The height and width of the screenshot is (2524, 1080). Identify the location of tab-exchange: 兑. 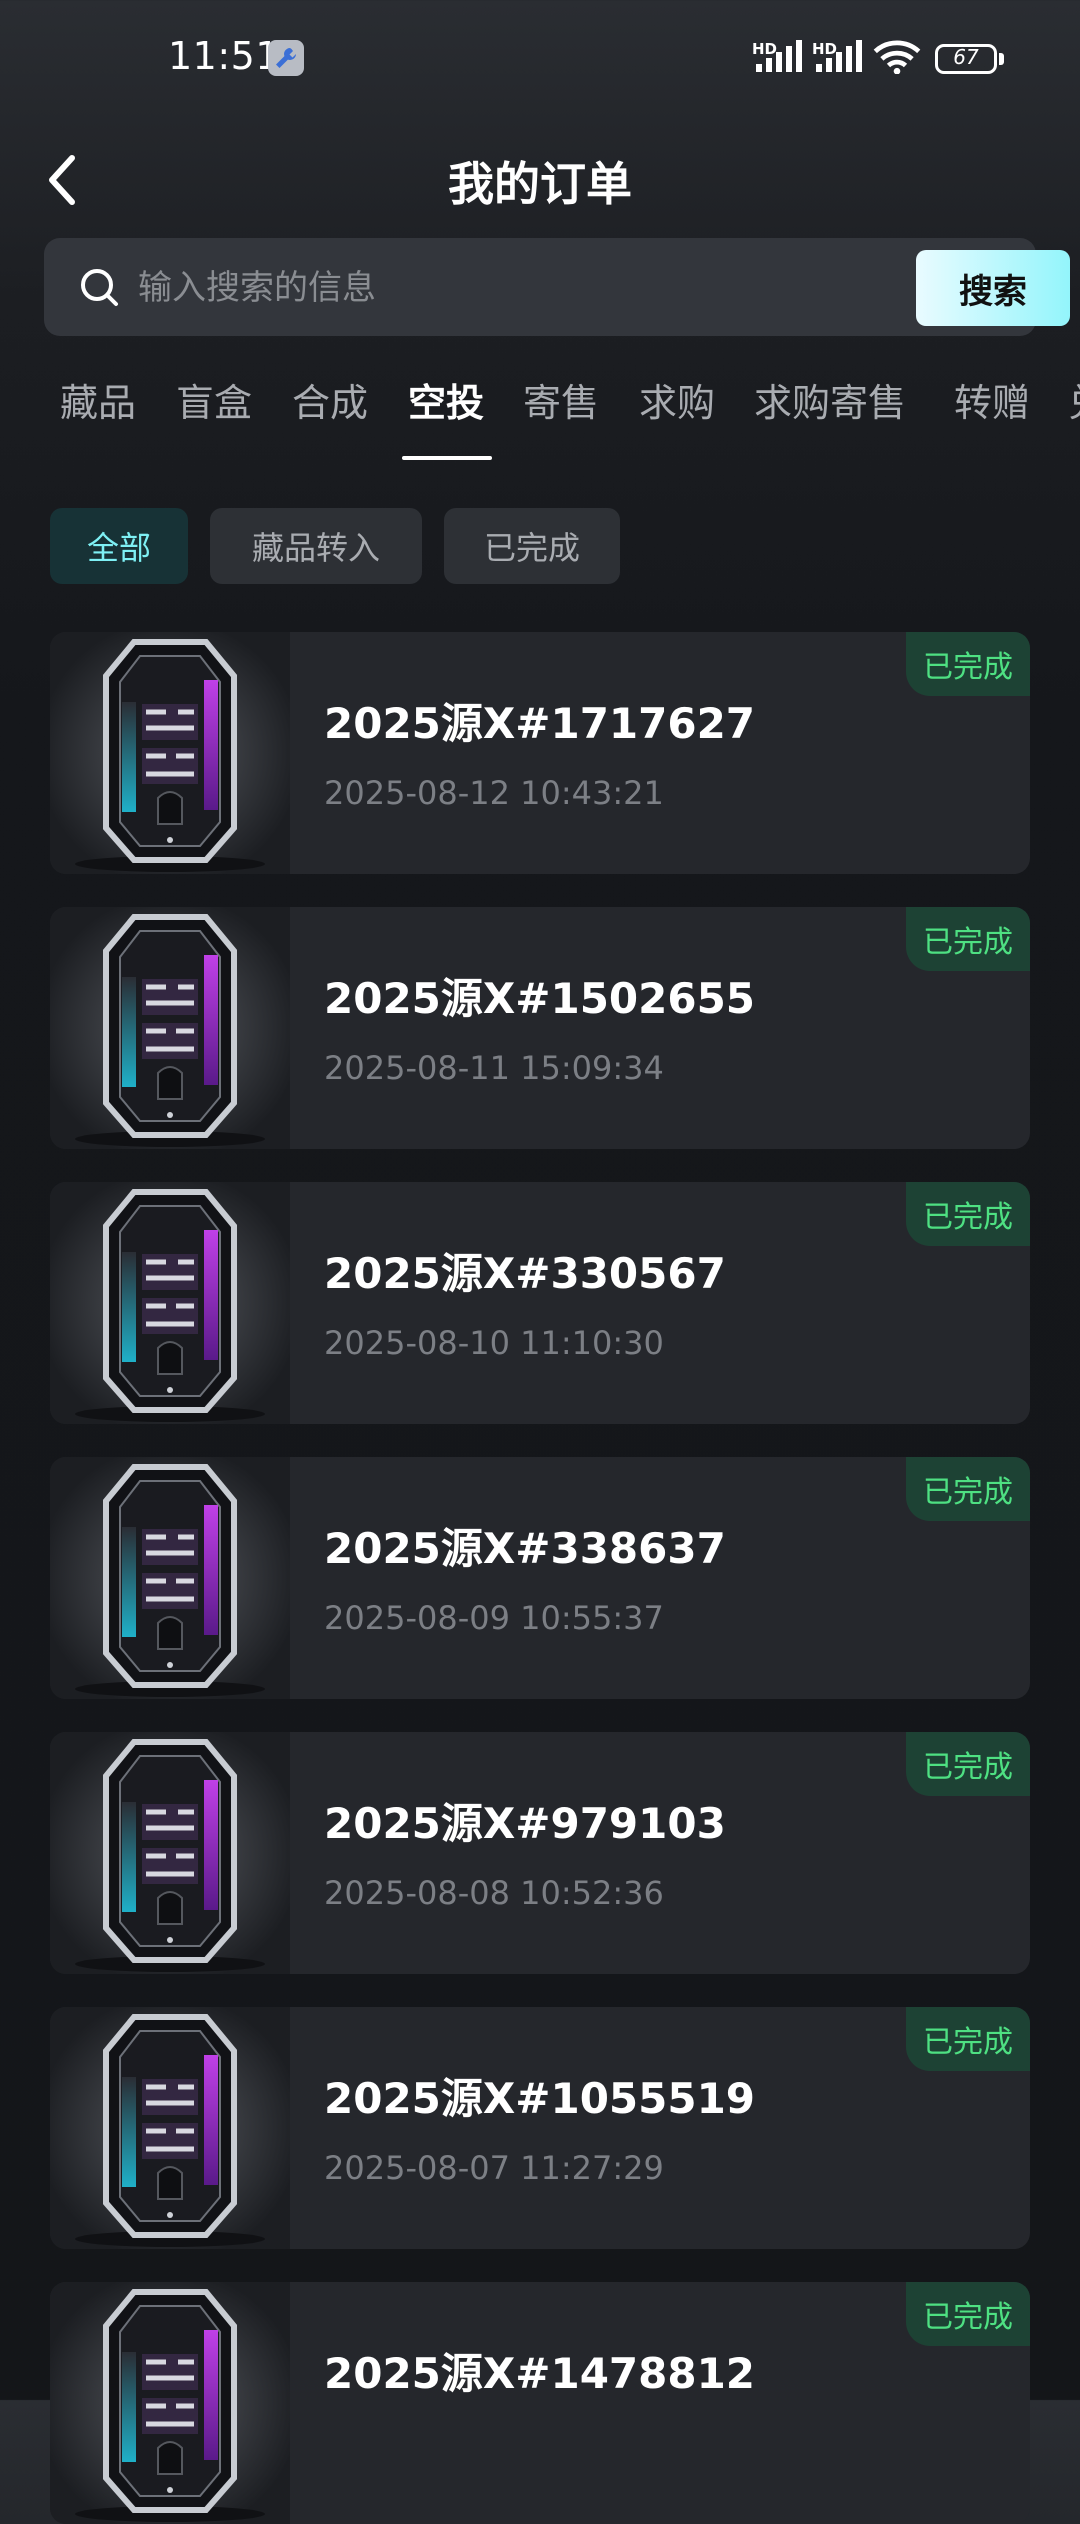
(1074, 399).